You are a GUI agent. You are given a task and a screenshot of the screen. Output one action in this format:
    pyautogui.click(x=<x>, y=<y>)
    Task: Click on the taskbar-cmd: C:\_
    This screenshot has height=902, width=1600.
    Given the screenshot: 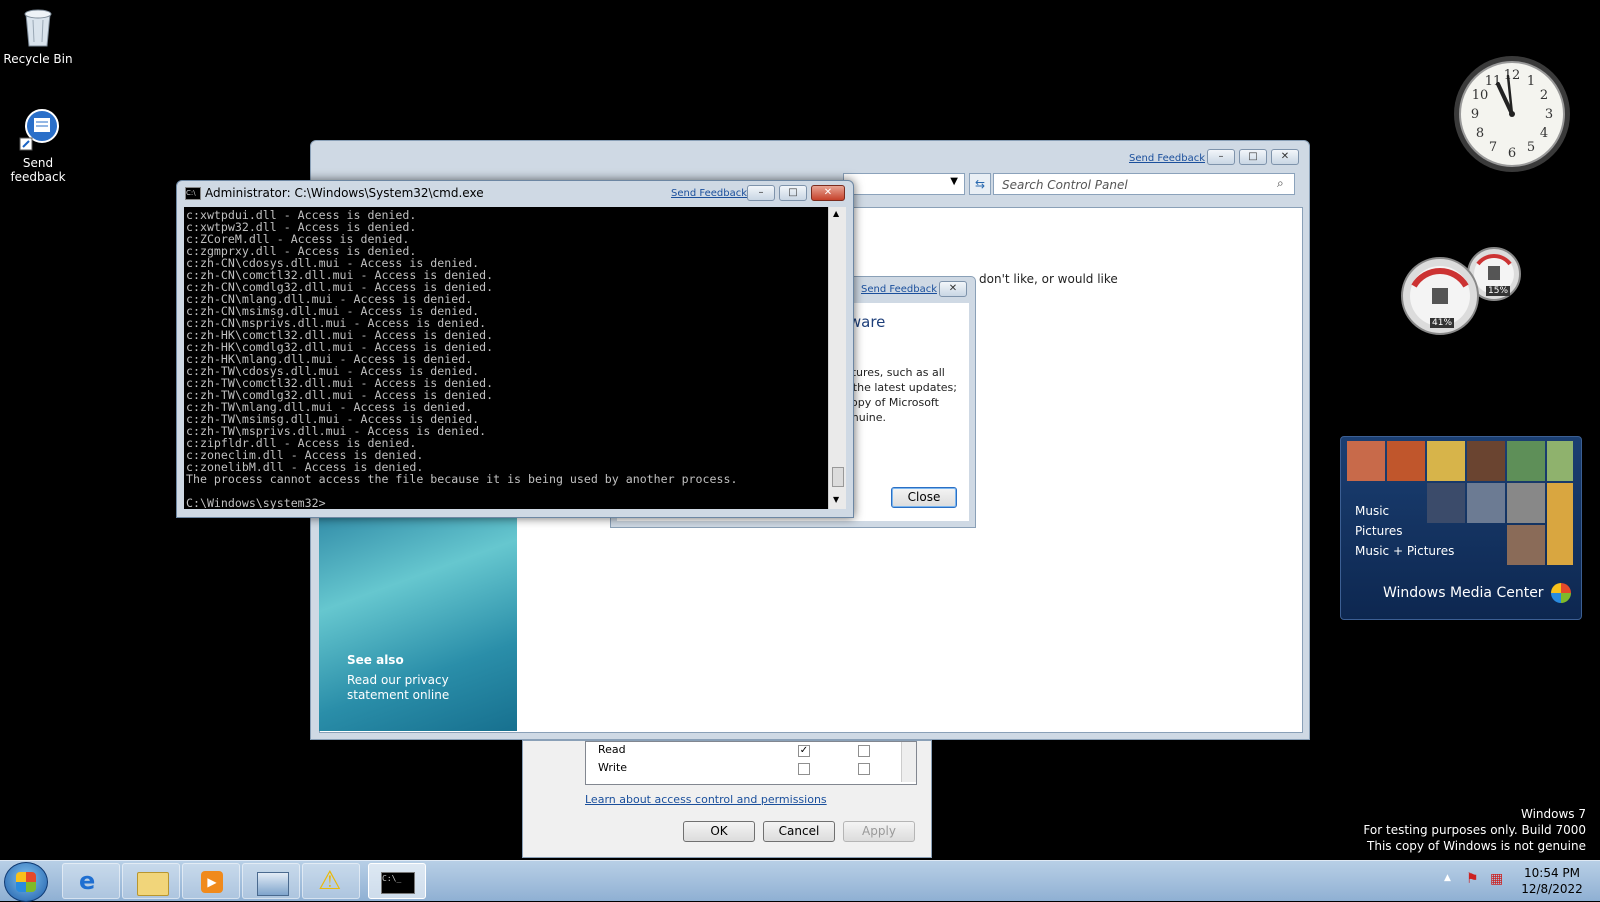 What is the action you would take?
    pyautogui.click(x=397, y=881)
    